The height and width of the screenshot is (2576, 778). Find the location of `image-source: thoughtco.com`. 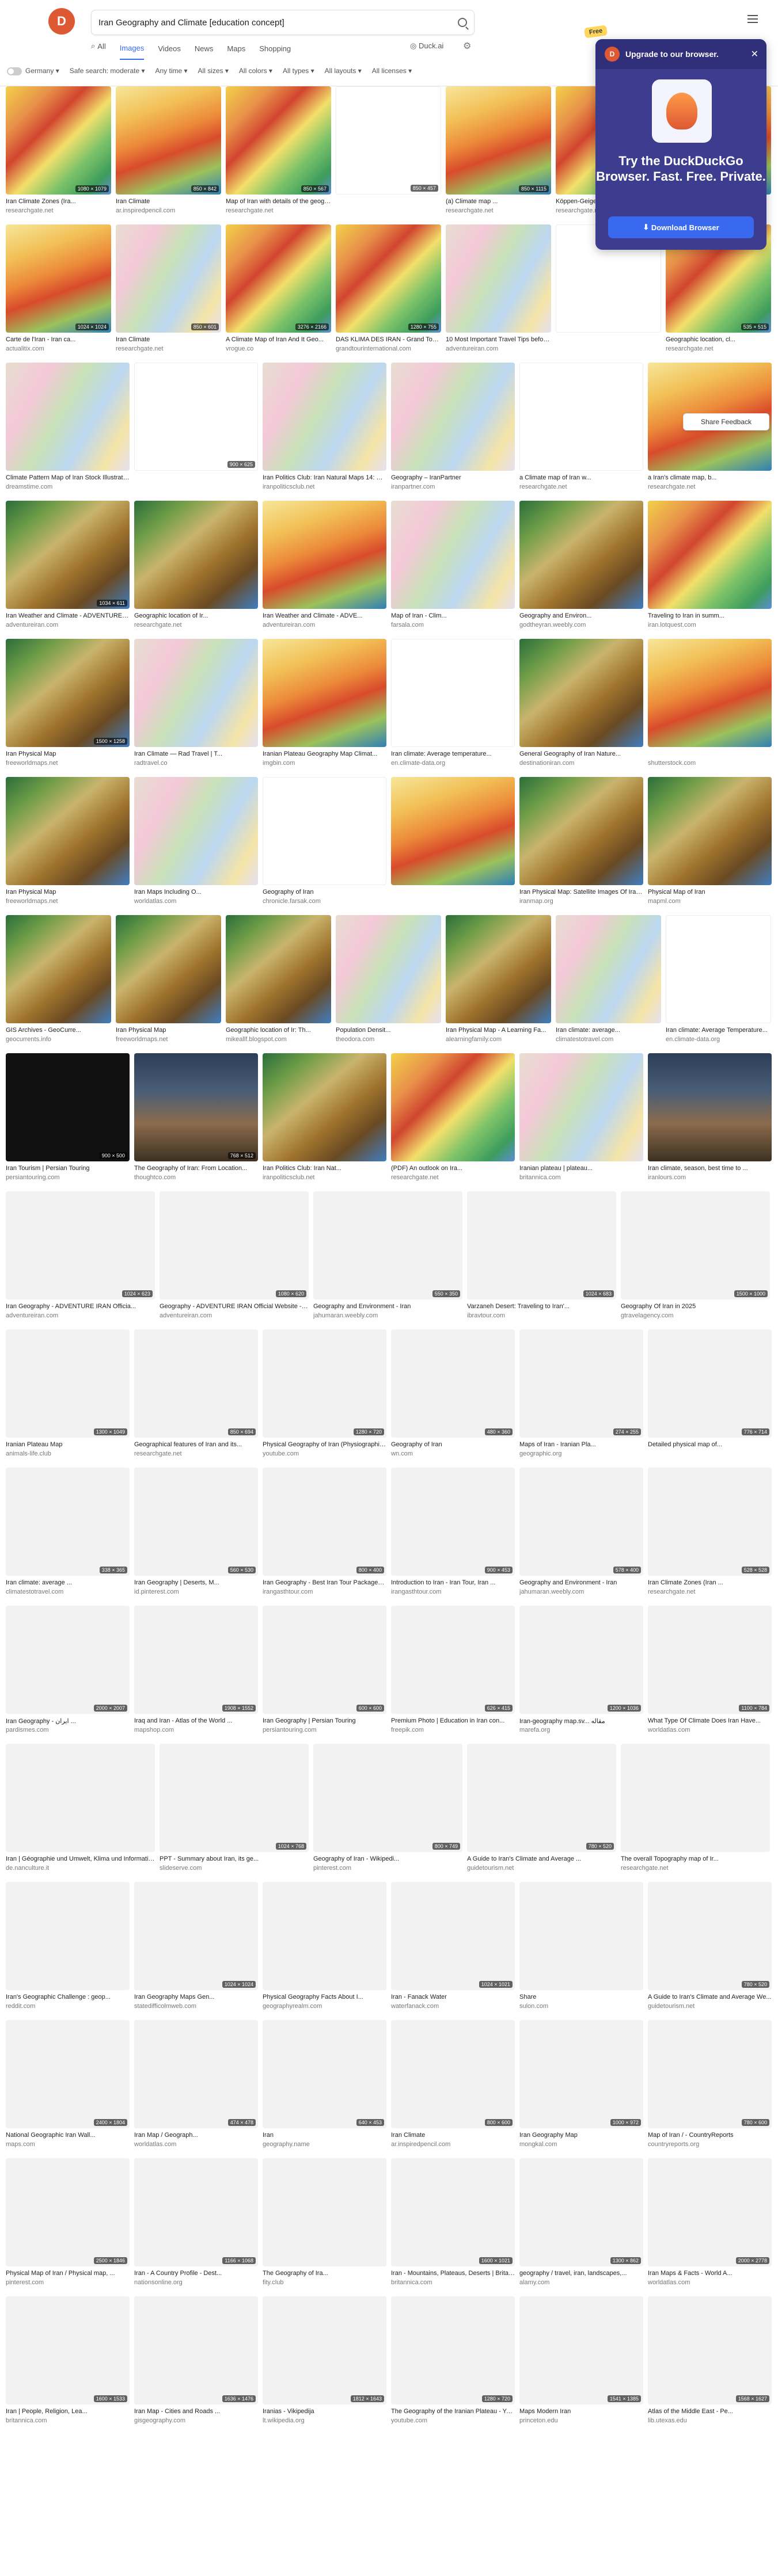

image-source: thoughtco.com is located at coordinates (196, 1177).